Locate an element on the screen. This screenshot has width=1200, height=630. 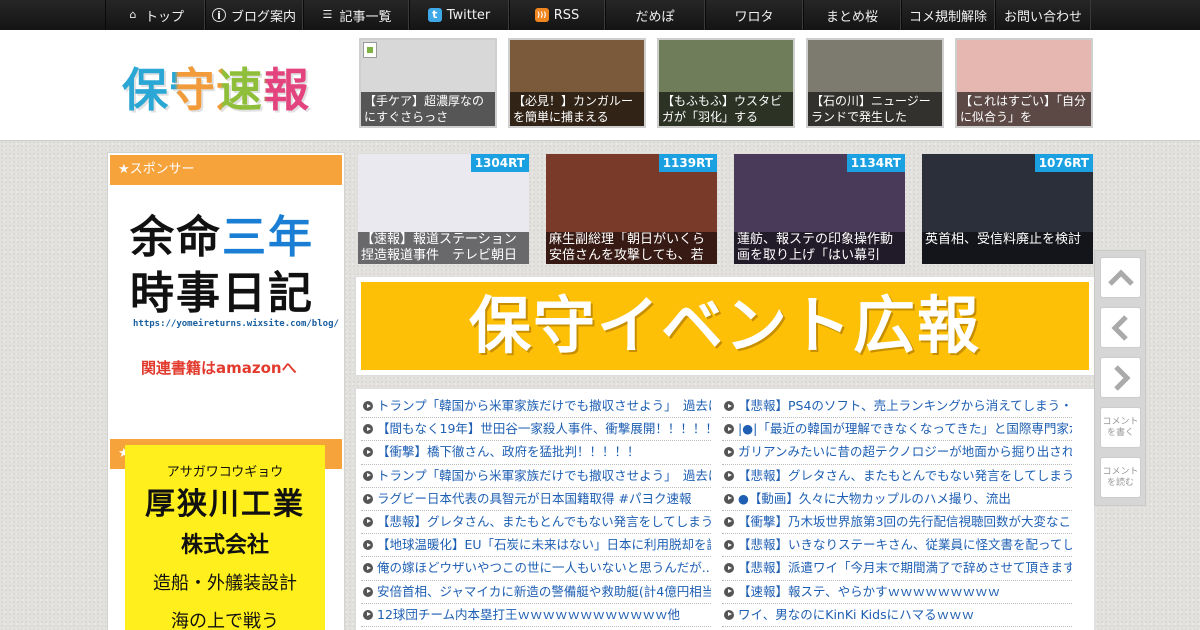
ranking-tile-caption: 麻生副総理「朝日がいくら安倍さんを攻撃しても、若 is located at coordinates (631, 248).